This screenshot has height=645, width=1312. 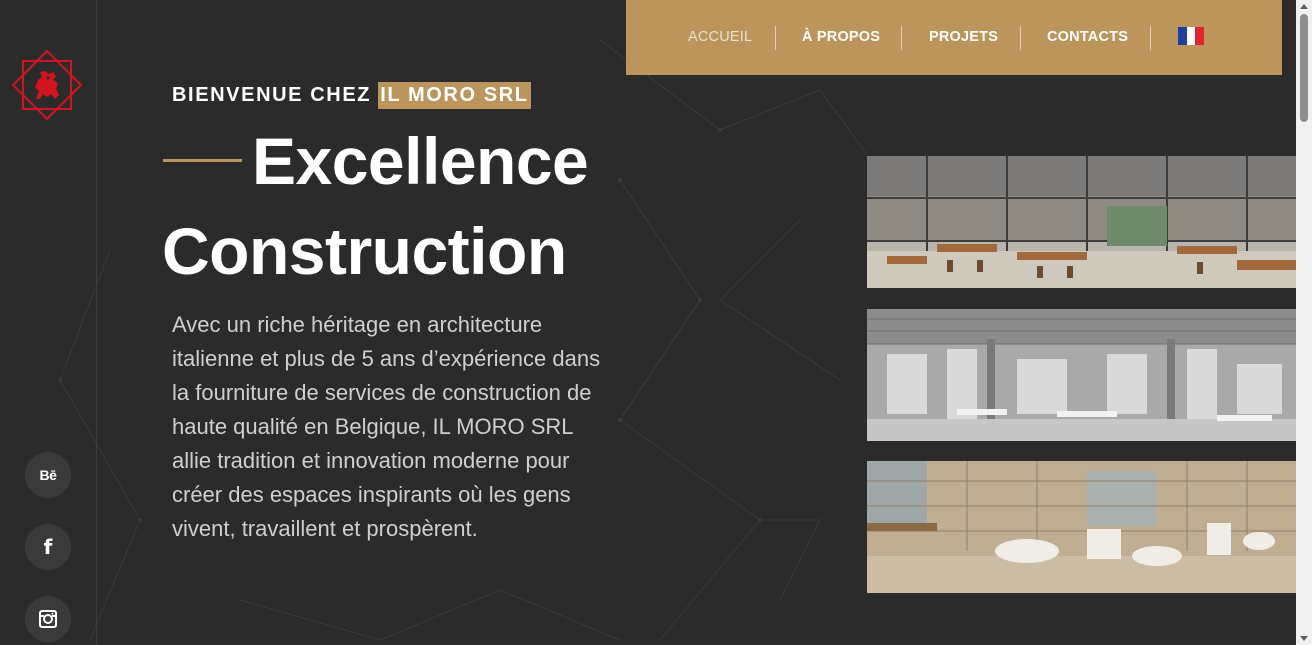 I want to click on facebook-icon: f, so click(x=48, y=547).